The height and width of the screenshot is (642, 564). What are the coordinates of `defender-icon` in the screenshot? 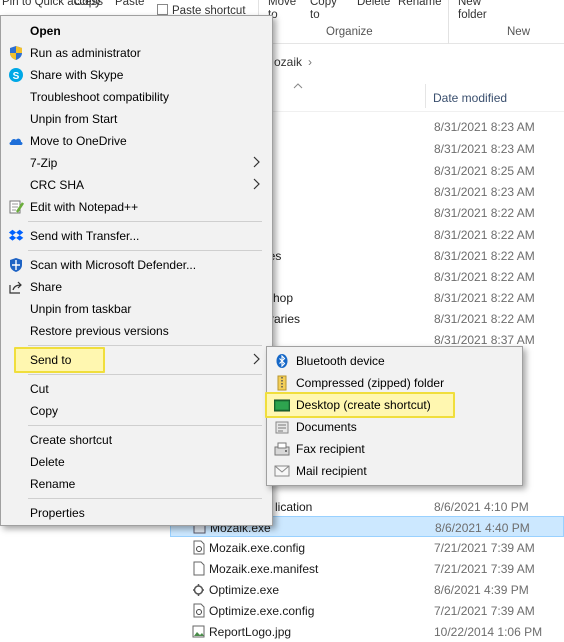 It's located at (16, 265).